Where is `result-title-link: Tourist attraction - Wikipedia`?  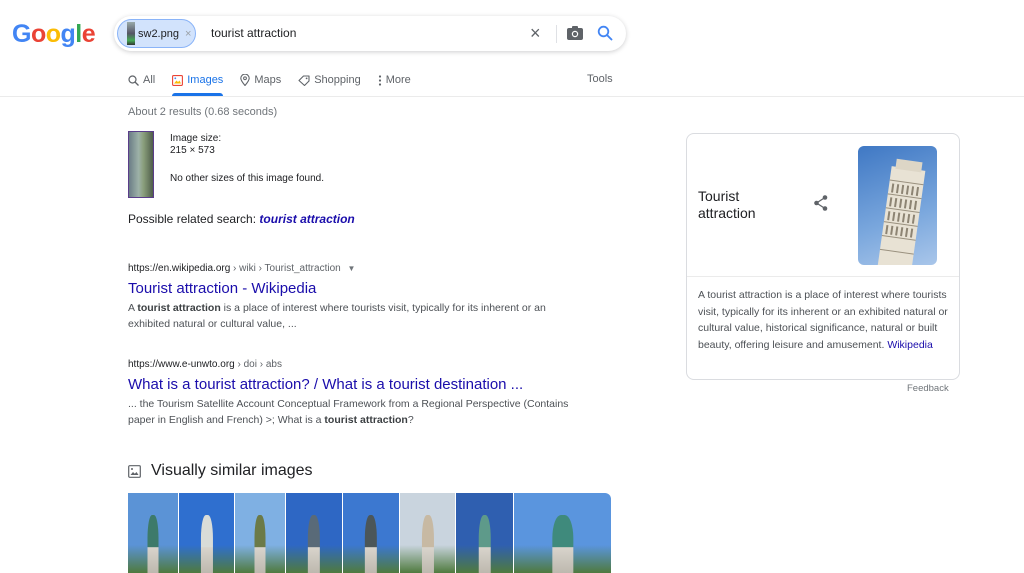
result-title-link: Tourist attraction - Wikipedia is located at coordinates (353, 288).